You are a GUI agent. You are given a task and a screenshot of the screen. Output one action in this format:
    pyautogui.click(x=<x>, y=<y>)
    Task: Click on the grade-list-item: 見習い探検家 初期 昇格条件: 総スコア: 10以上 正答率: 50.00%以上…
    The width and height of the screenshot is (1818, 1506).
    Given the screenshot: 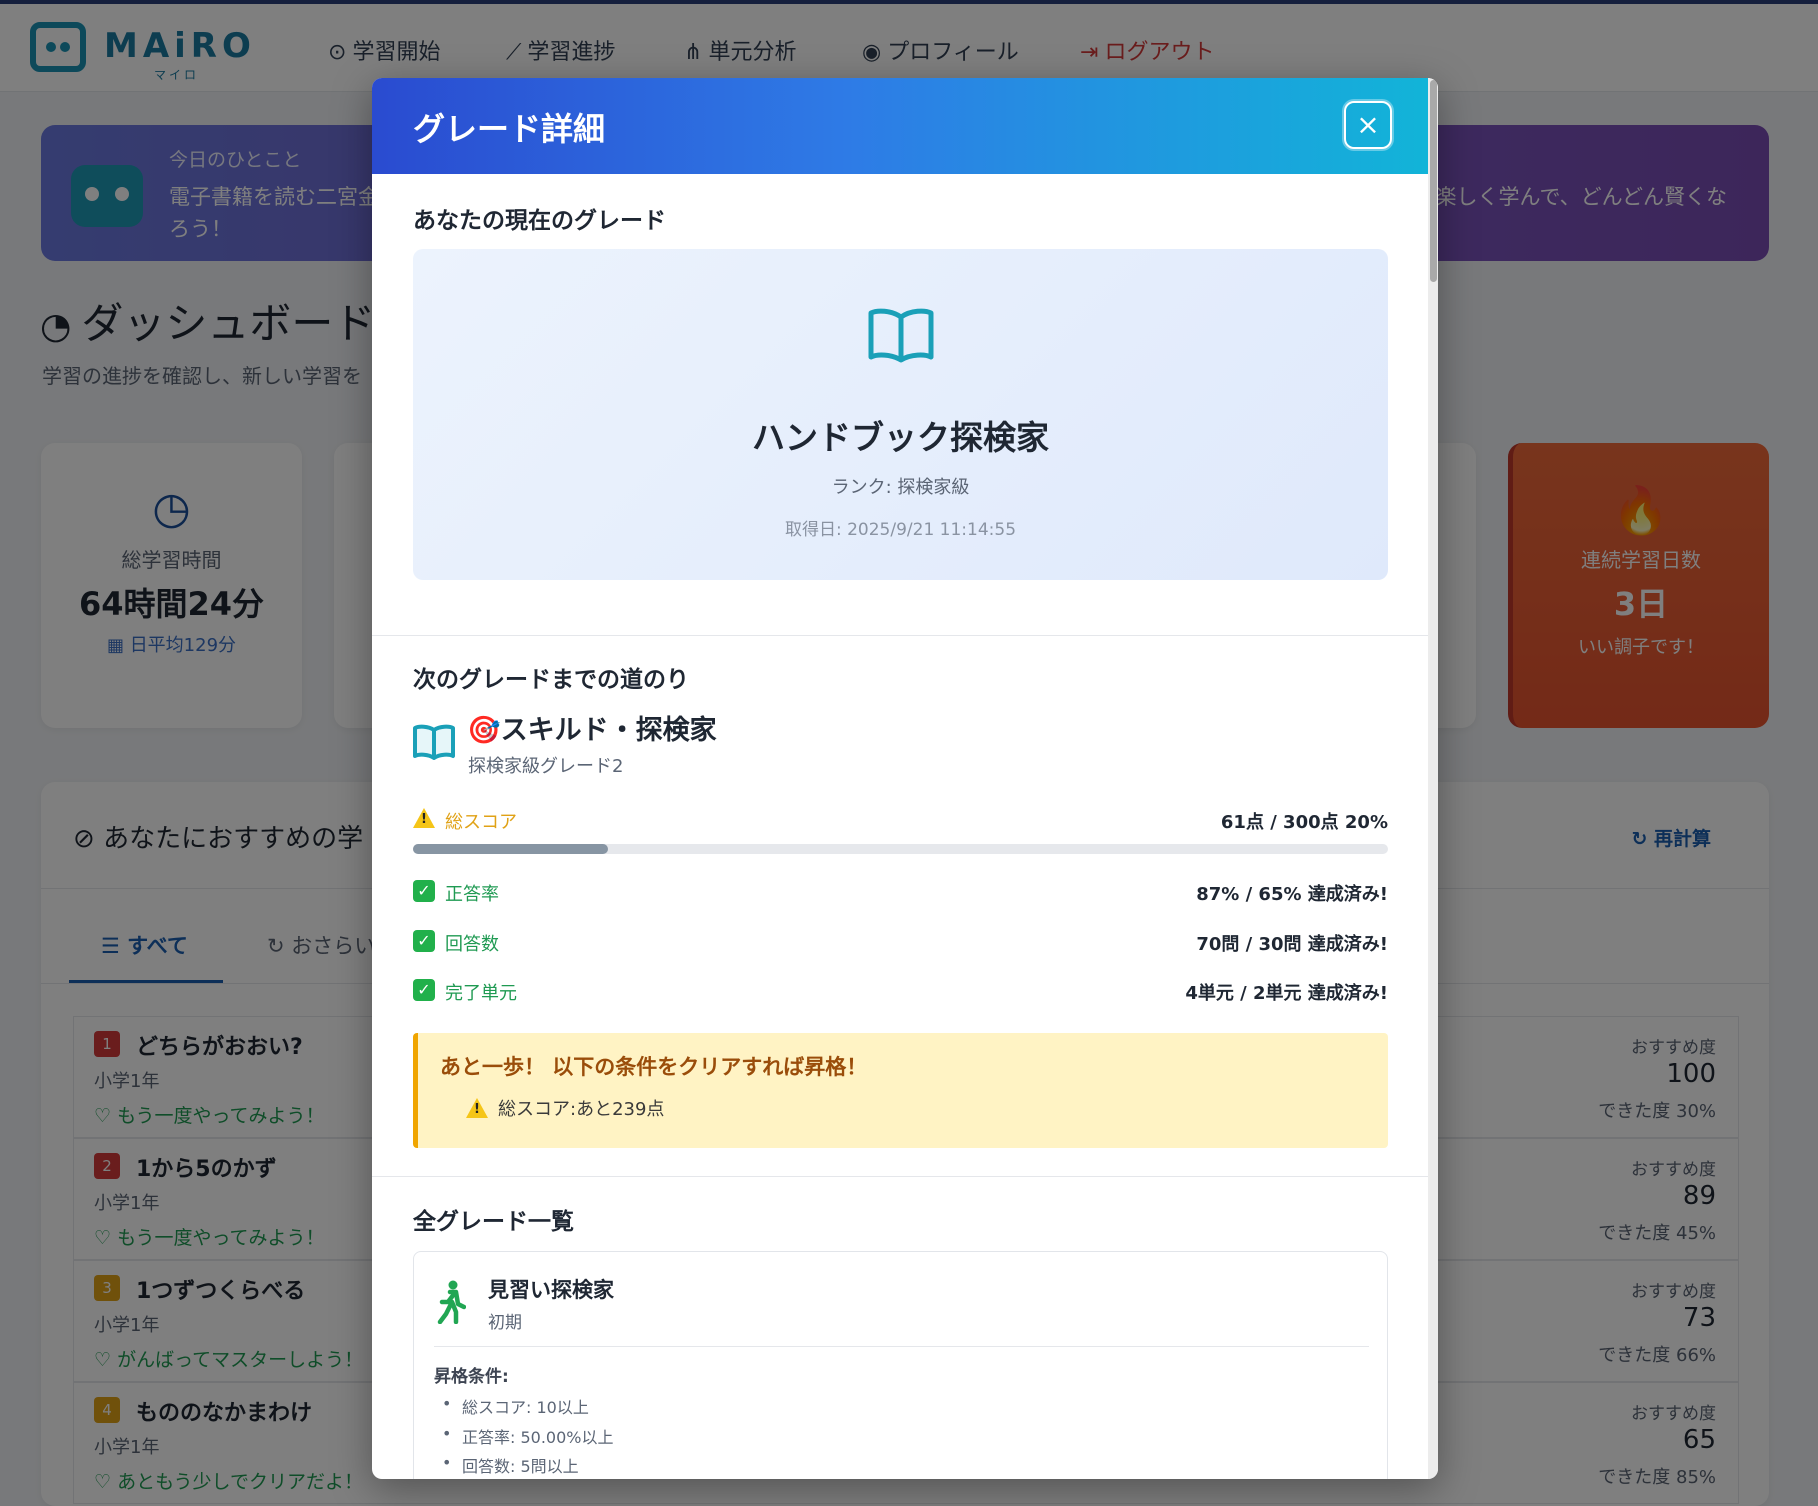 What is the action you would take?
    pyautogui.click(x=900, y=1365)
    